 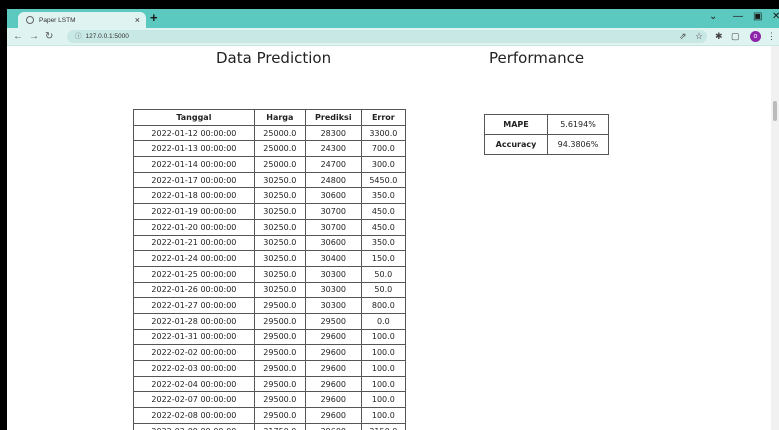 What do you see at coordinates (49, 36) in the screenshot?
I see `reload-icon: ↻` at bounding box center [49, 36].